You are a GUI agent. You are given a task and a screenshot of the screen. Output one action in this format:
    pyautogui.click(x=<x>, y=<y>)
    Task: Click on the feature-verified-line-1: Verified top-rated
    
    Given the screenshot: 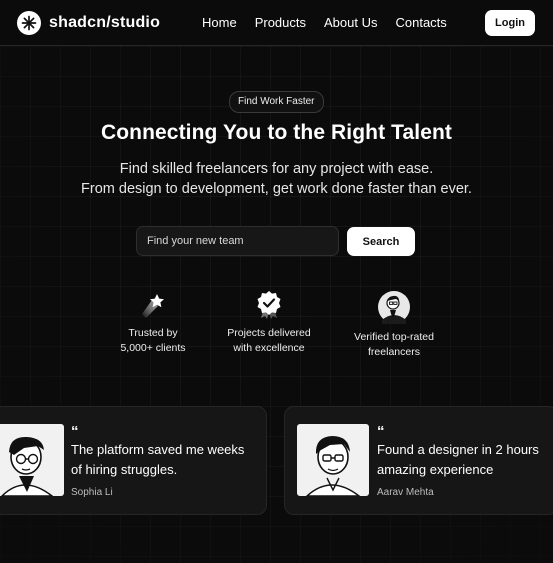 What is the action you would take?
    pyautogui.click(x=394, y=337)
    